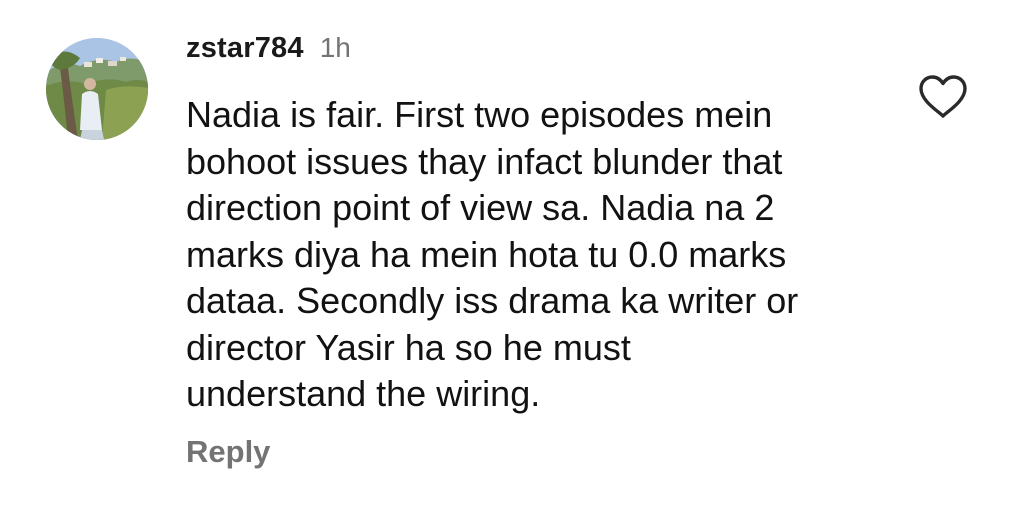  Describe the element at coordinates (479, 114) in the screenshot. I see `comment-text-line: Nadia is fair. First two episodes mein` at that location.